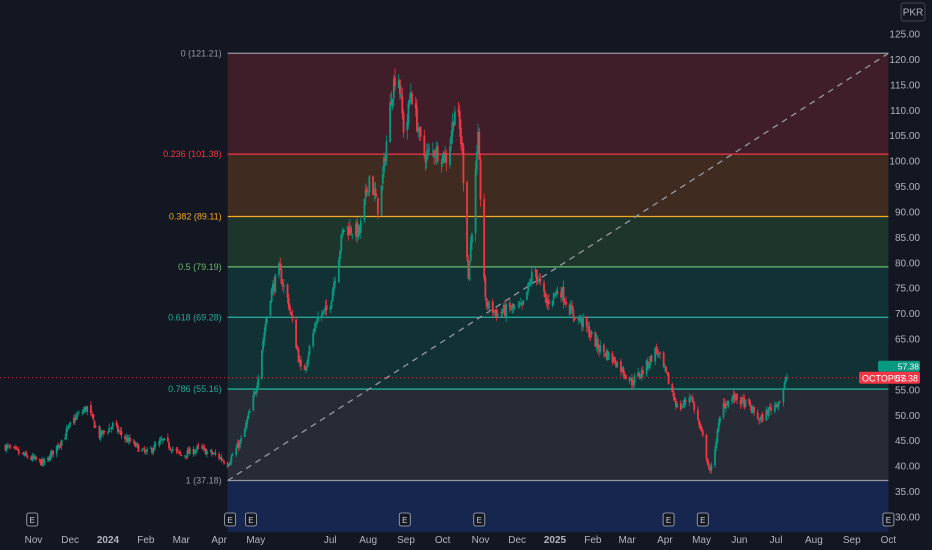 Image resolution: width=932 pixels, height=550 pixels. Describe the element at coordinates (200, 267) in the screenshot. I see `fib-level-label: 0.5 (79.19)` at that location.